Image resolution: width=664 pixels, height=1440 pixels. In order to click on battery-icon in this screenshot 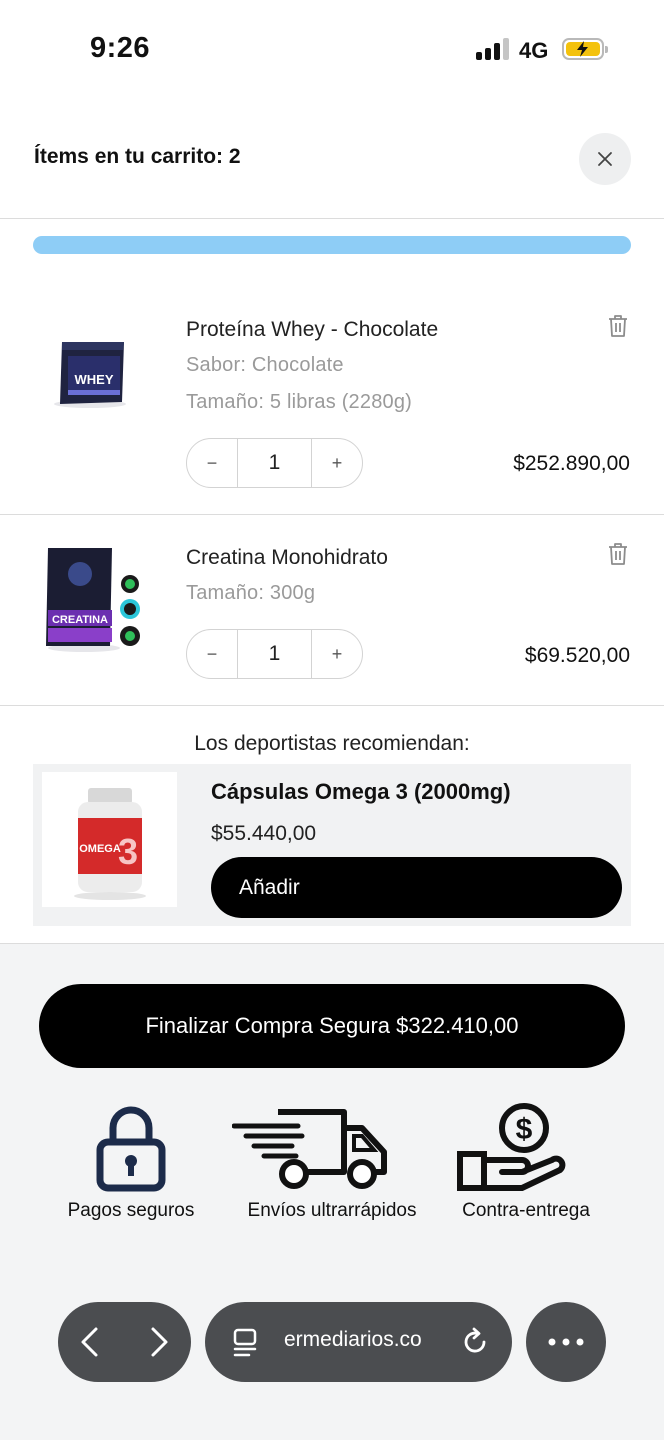, I will do `click(585, 49)`.